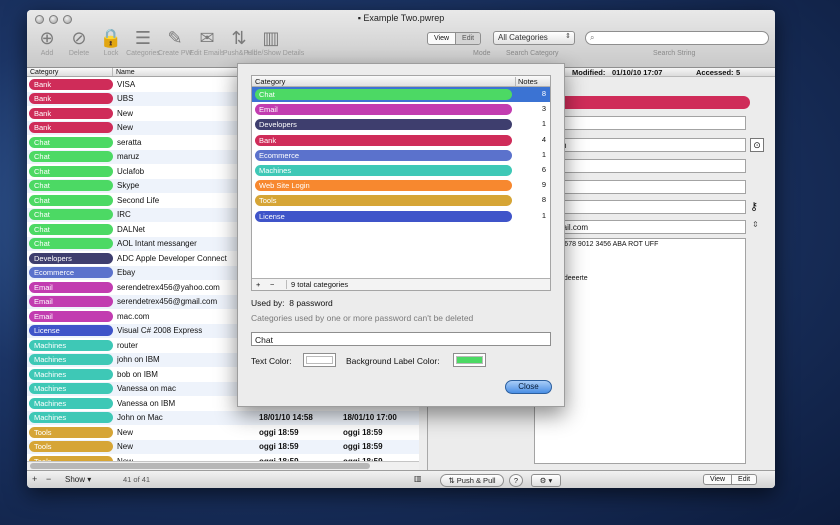 The image size is (840, 525). What do you see at coordinates (640, 207) in the screenshot?
I see `password-field: ••` at bounding box center [640, 207].